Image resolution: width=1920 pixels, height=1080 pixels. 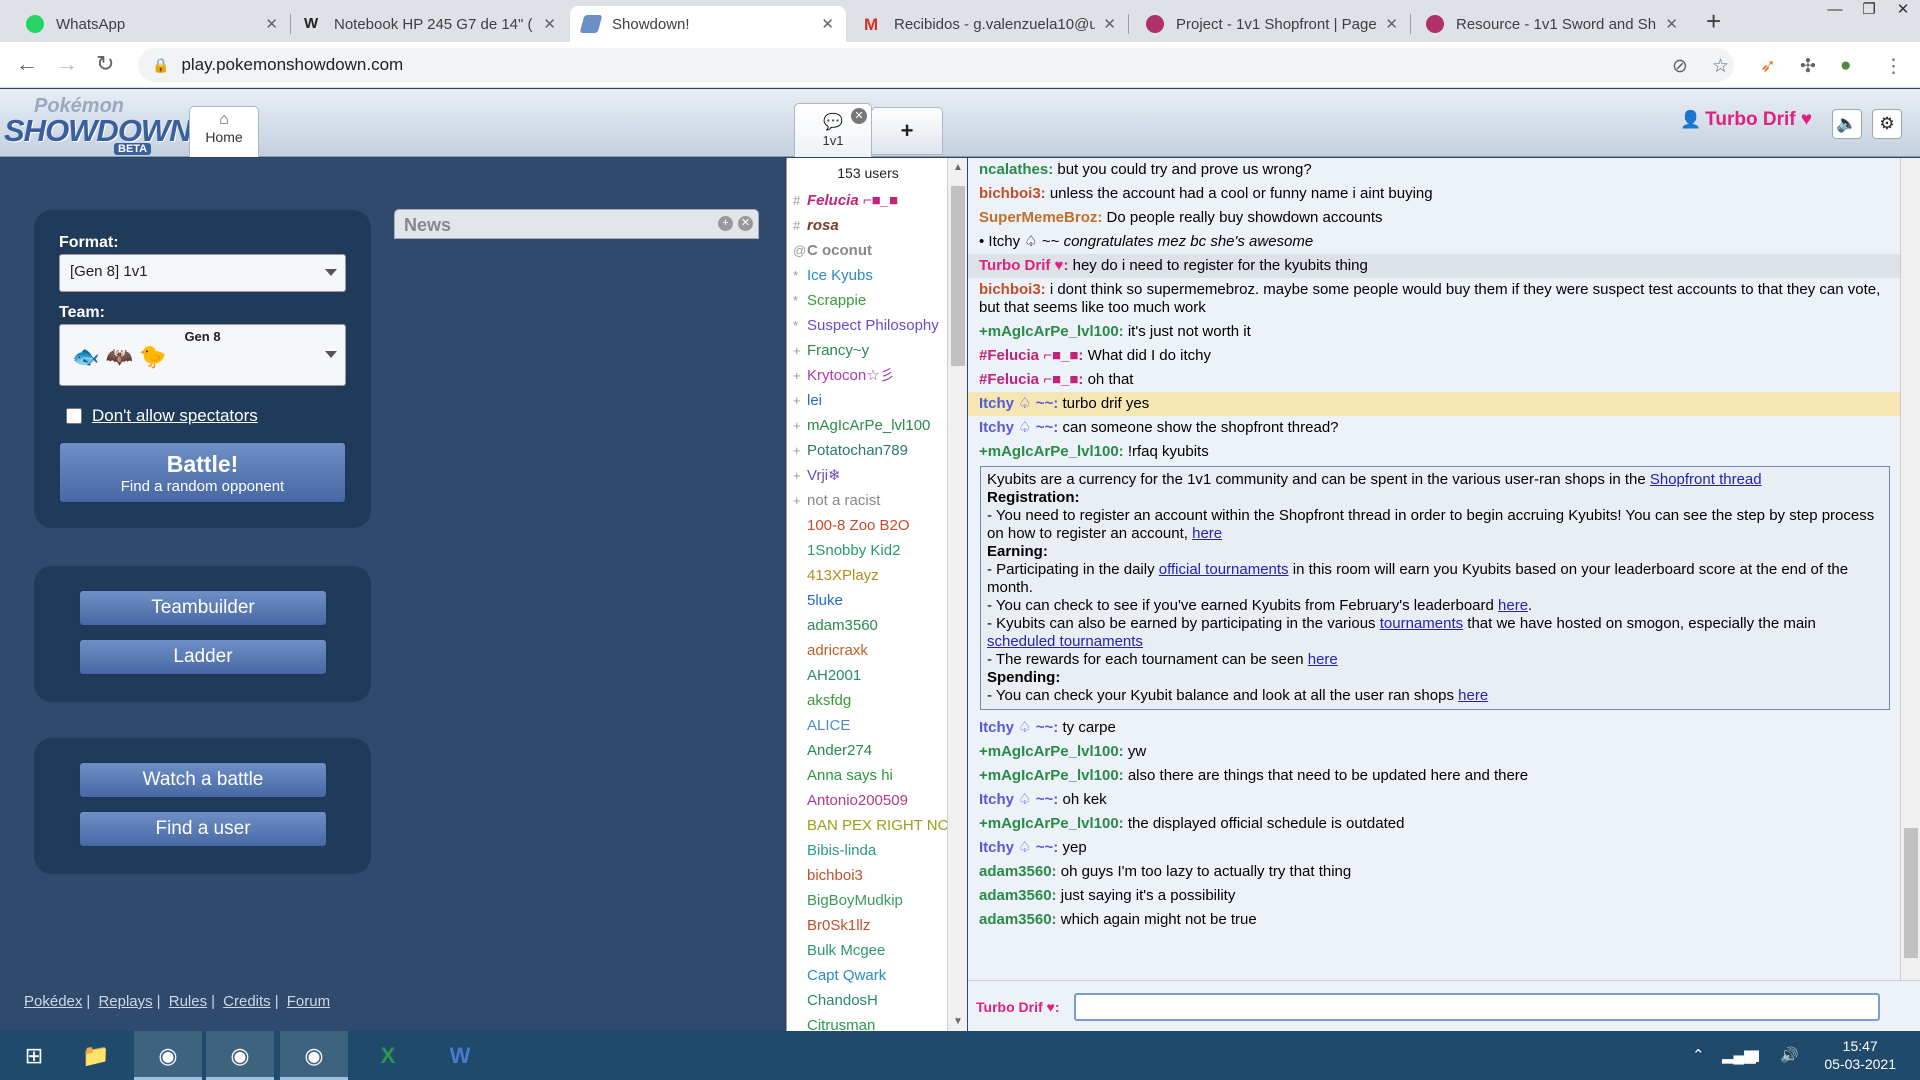 I want to click on userlist-item: * Ice Kyubs, so click(x=868, y=275).